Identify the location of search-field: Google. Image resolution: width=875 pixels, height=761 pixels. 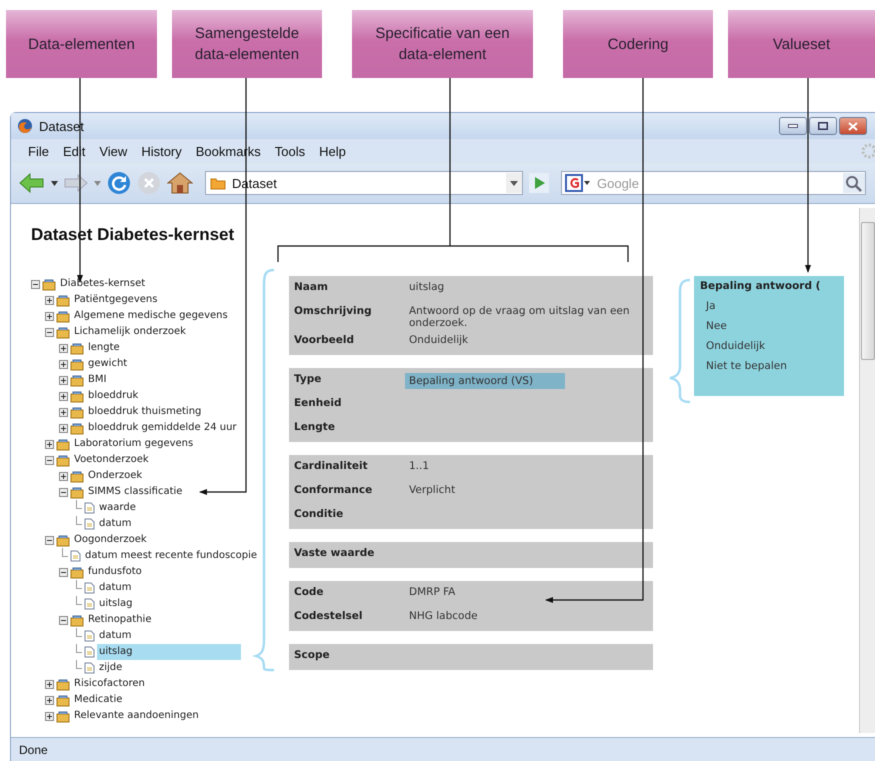
(717, 183).